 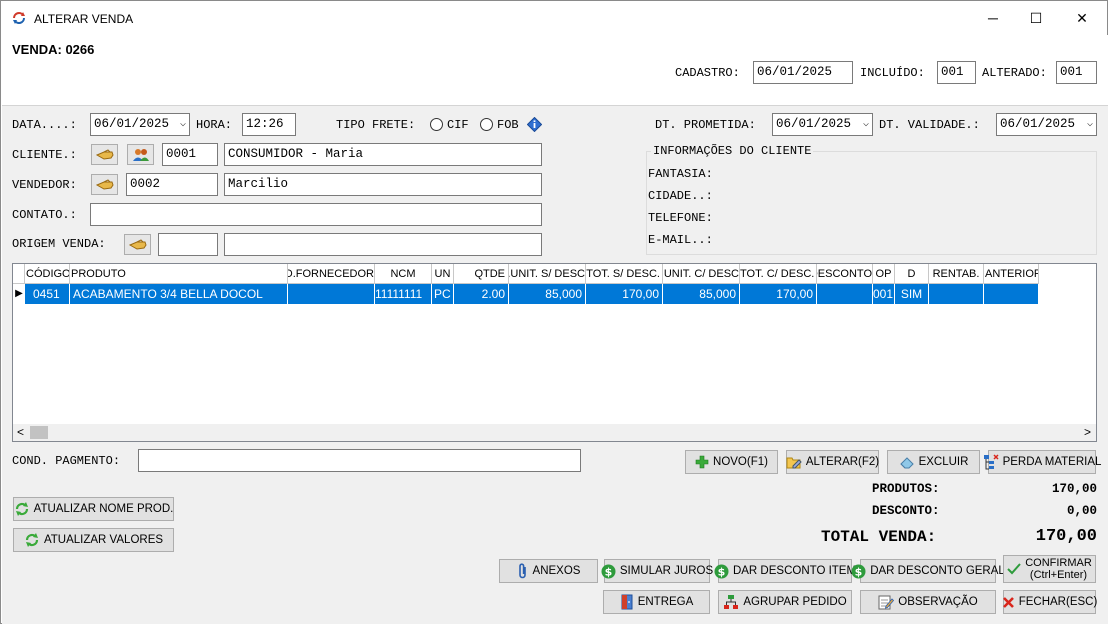 What do you see at coordinates (20, 432) in the screenshot?
I see `scroll-left-arrow: <` at bounding box center [20, 432].